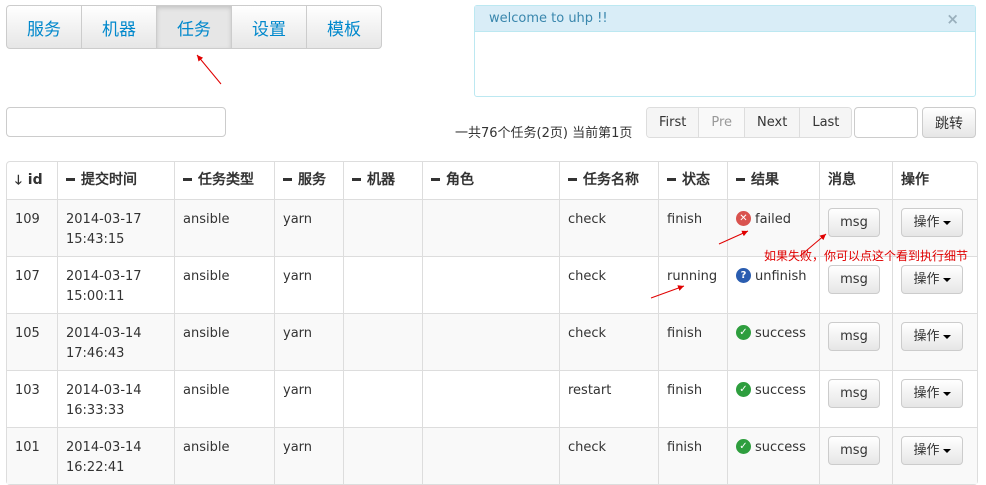  I want to click on column-header-action: 操作, so click(934, 180).